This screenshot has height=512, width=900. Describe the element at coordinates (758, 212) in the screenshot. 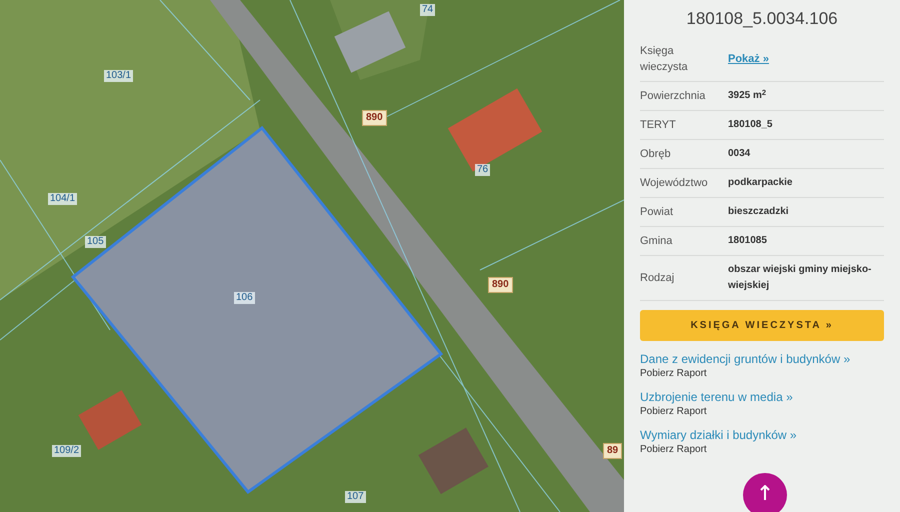

I see `field-value: bieszczadzki` at that location.